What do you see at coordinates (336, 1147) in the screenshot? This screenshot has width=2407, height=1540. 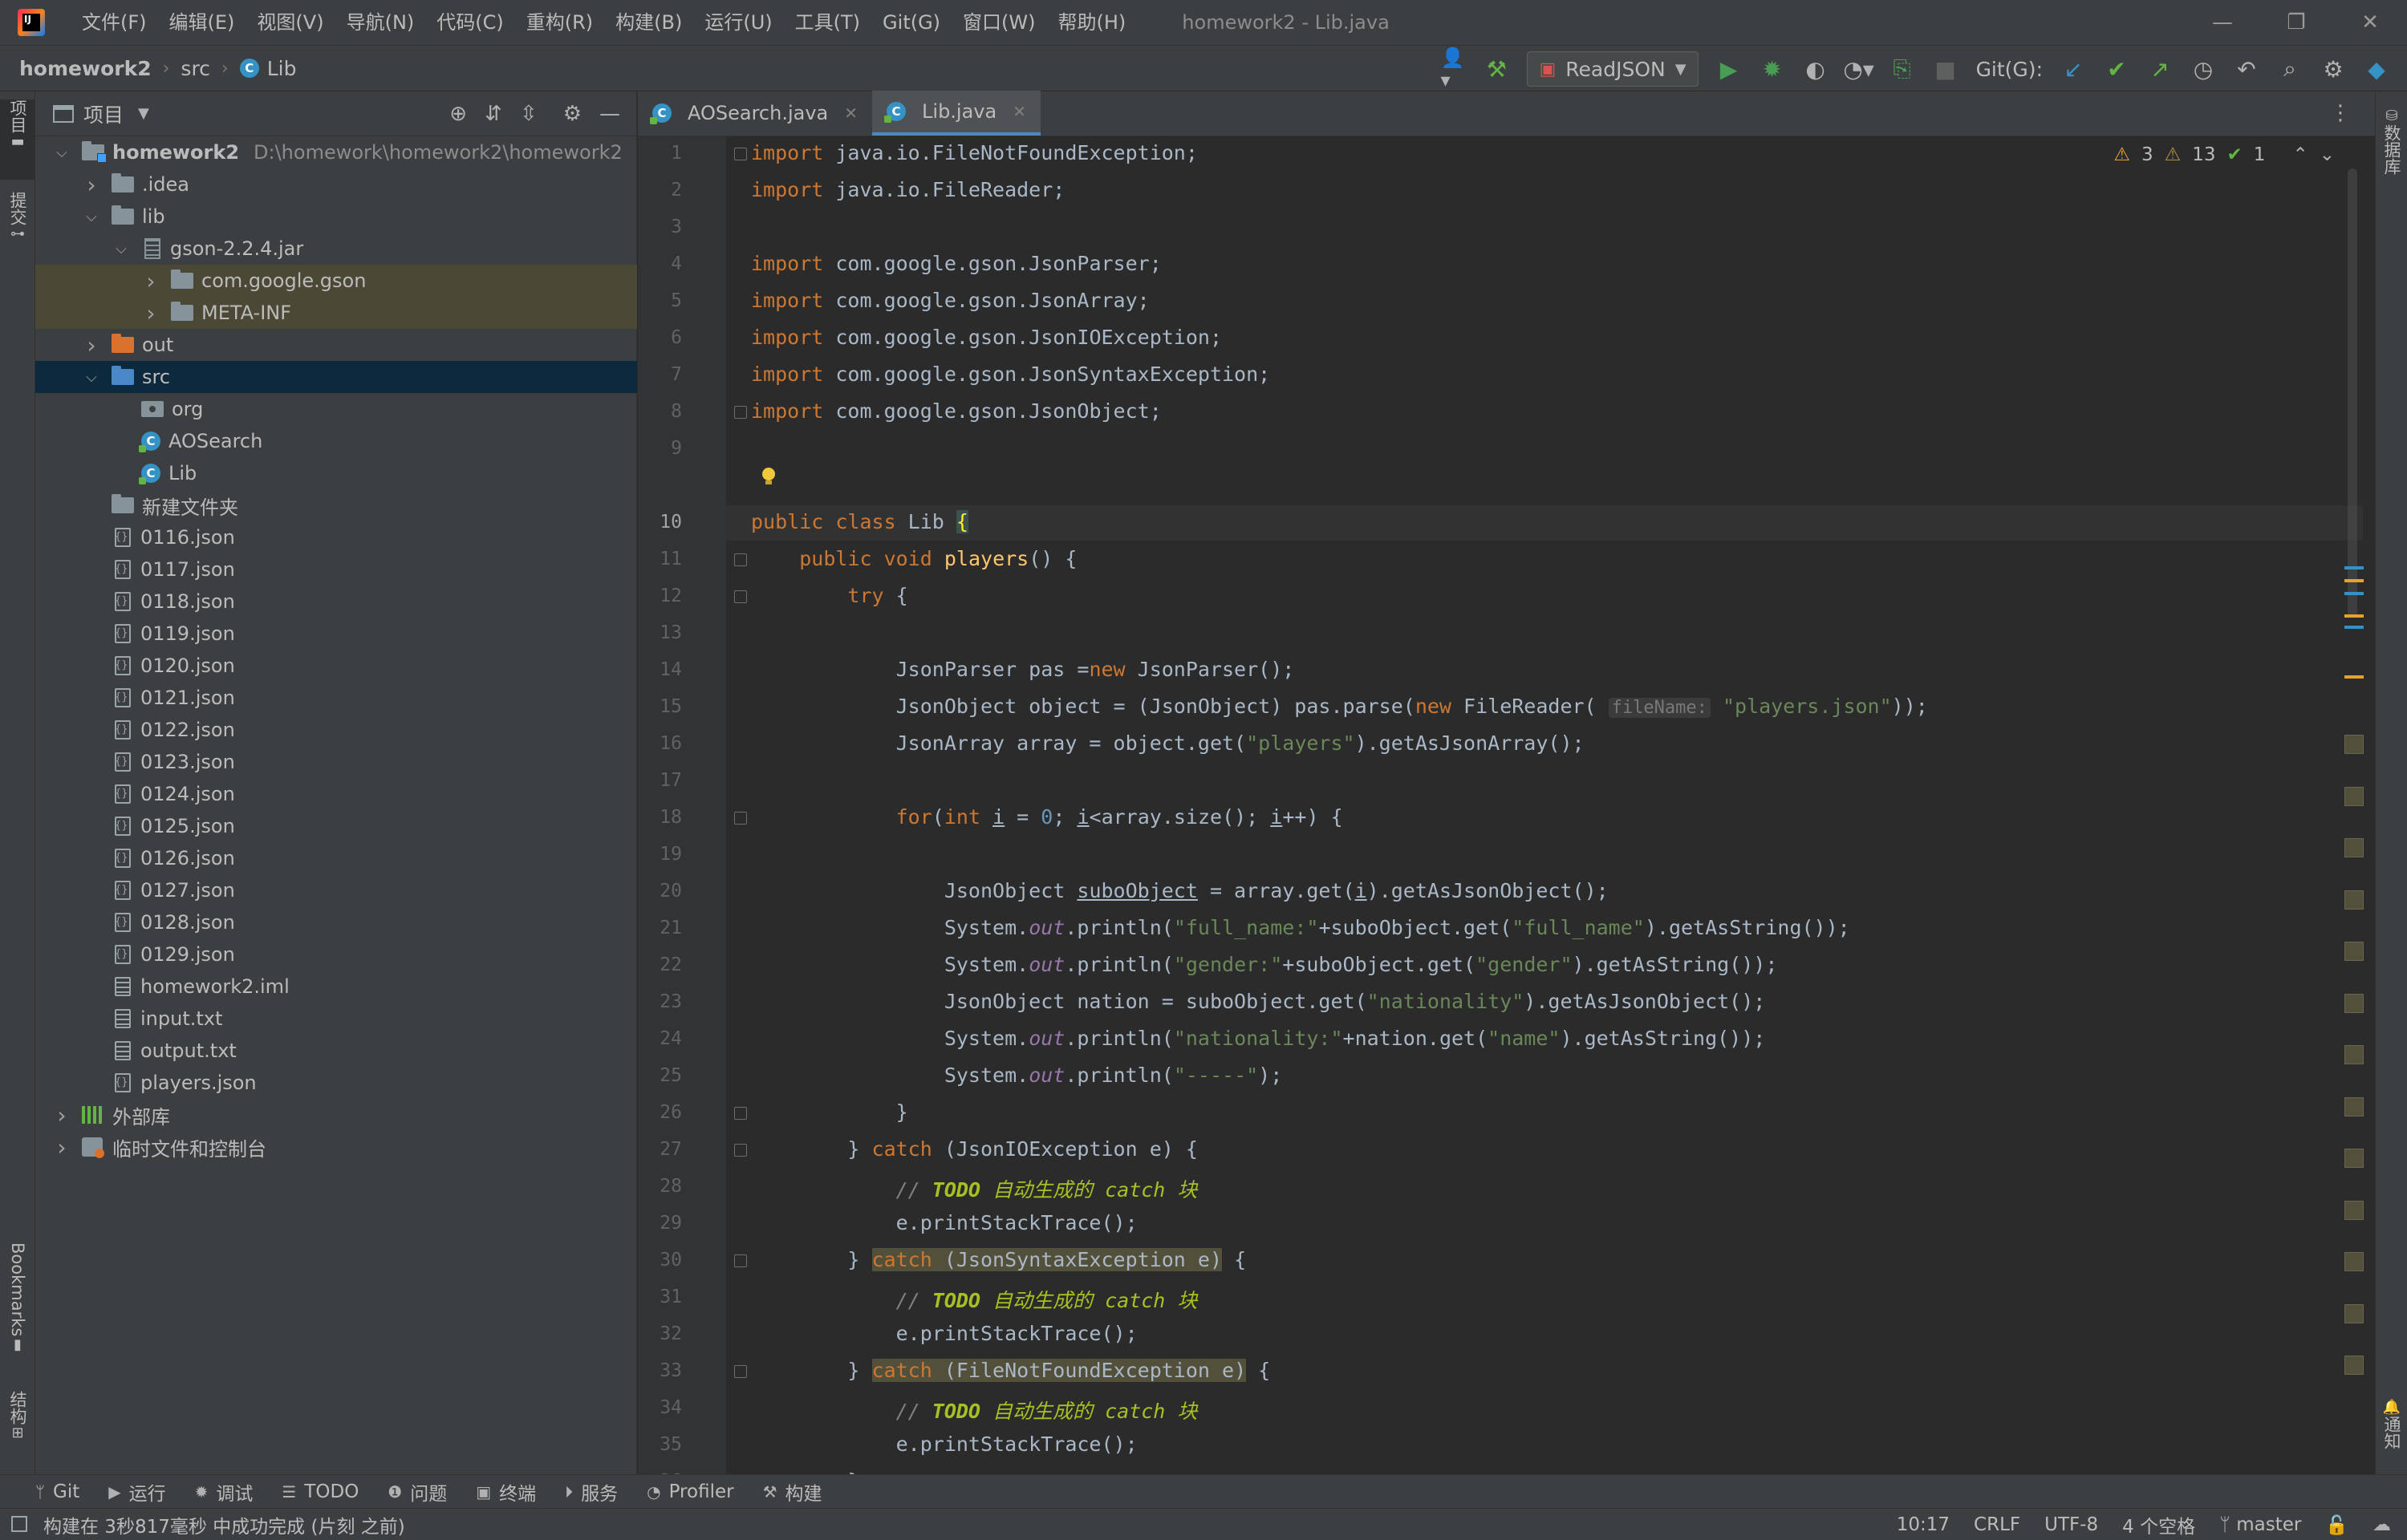 I see `tree-node: › 临时文件和控制台` at bounding box center [336, 1147].